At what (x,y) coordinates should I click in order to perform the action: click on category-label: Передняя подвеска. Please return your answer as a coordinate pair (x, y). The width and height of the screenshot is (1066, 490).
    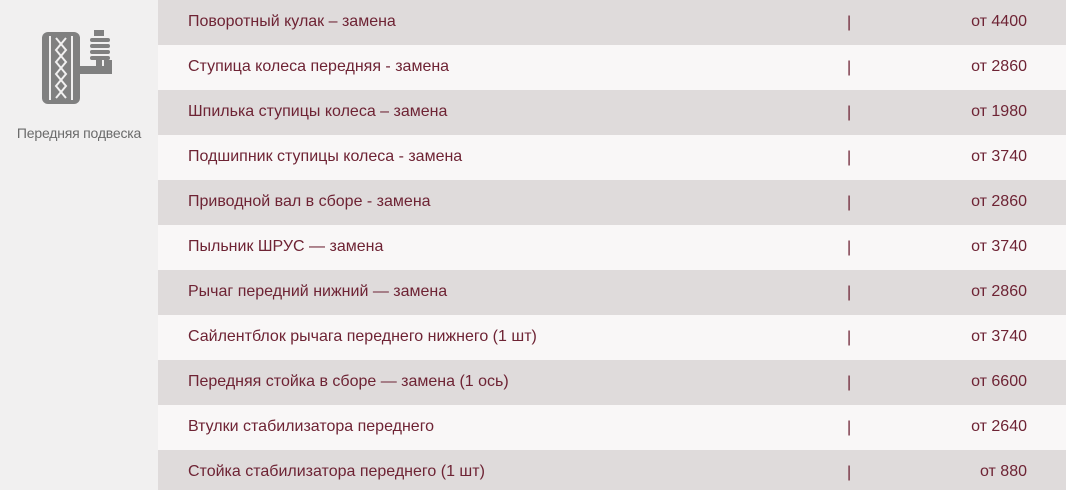
    Looking at the image, I should click on (79, 133).